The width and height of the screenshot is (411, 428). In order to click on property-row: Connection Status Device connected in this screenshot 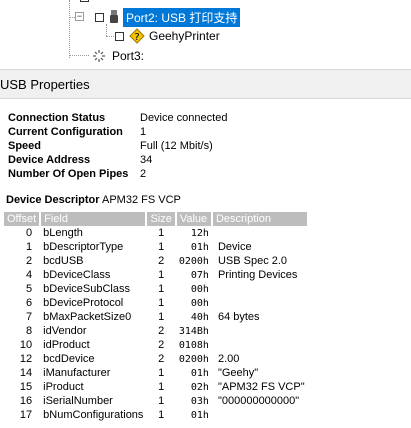, I will do `click(117, 118)`.